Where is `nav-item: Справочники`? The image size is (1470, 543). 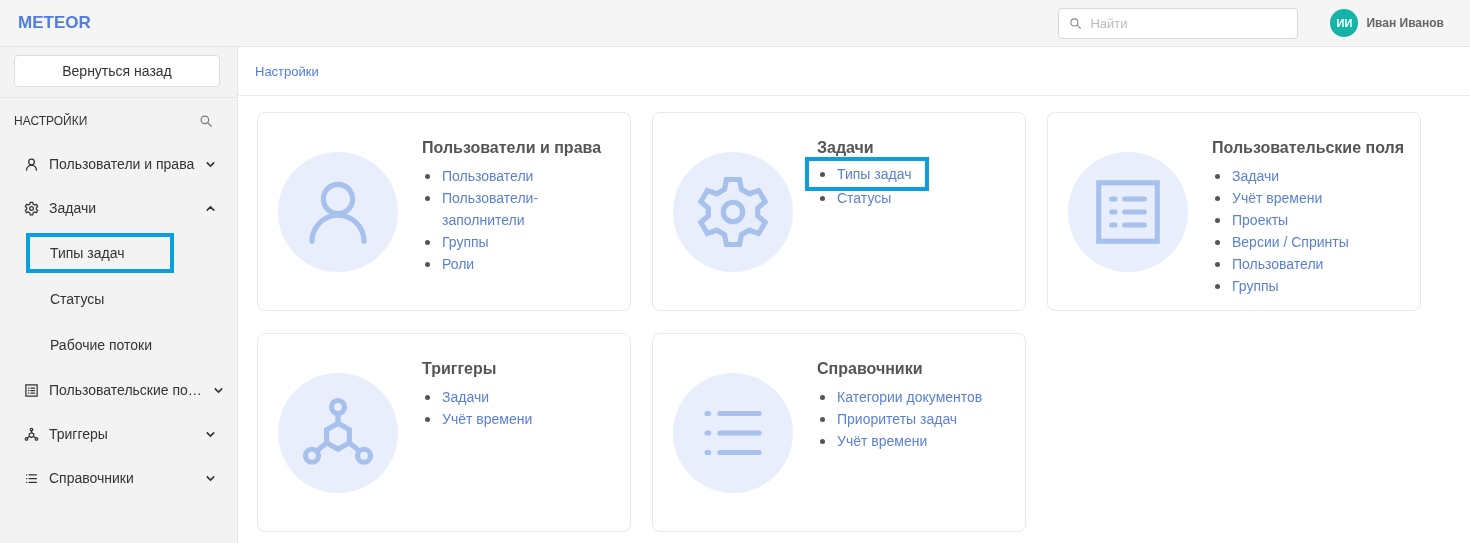
nav-item: Справочники is located at coordinates (118, 478).